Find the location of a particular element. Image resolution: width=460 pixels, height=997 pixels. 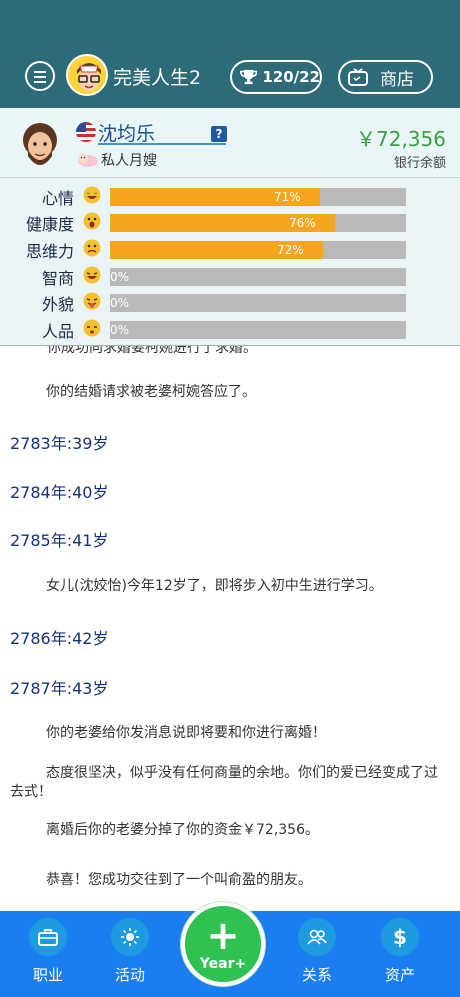

top-bar: 完美人生2 120/22 商店 is located at coordinates (230, 54).